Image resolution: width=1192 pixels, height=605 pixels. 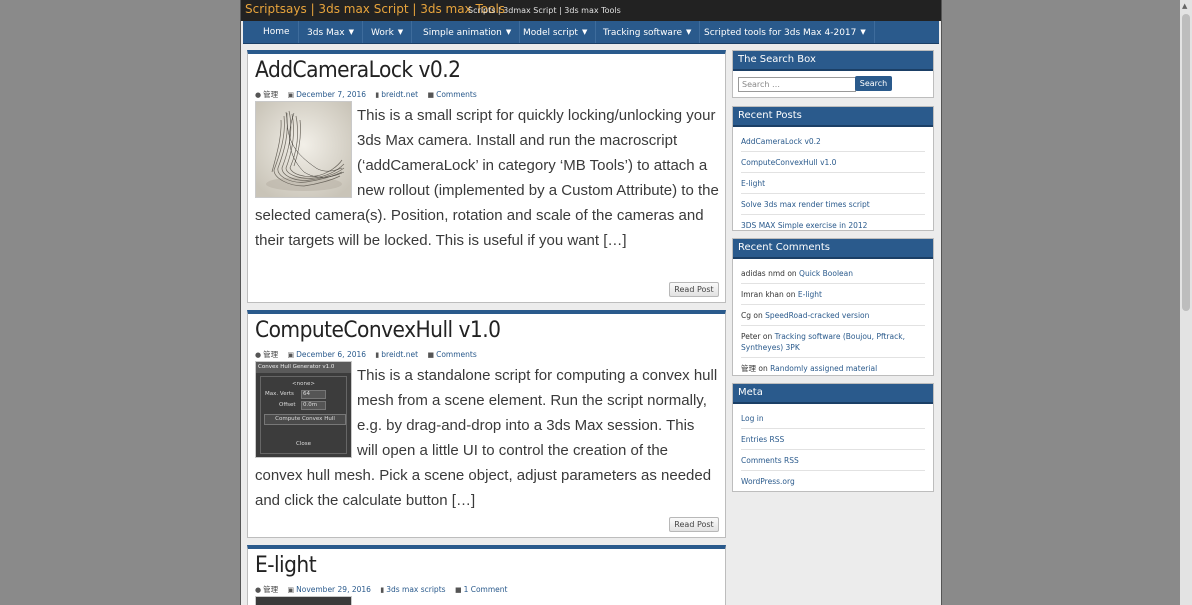 What do you see at coordinates (642, 33) in the screenshot?
I see `nav-label: Tracking software` at bounding box center [642, 33].